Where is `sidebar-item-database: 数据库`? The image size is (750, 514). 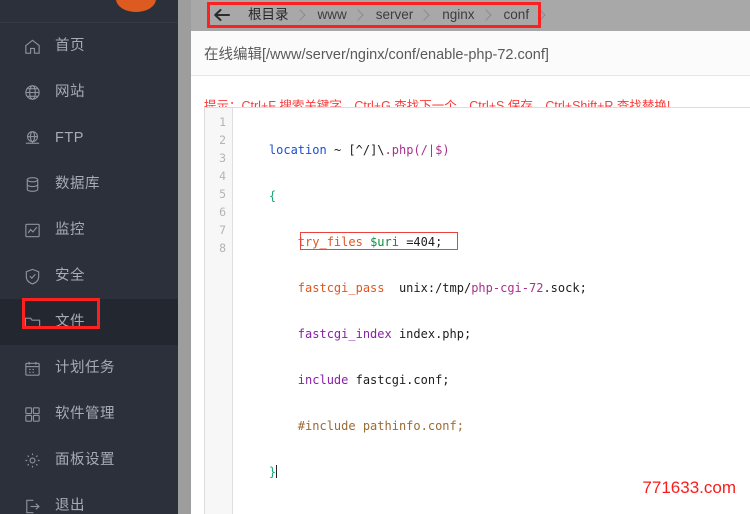 sidebar-item-database: 数据库 is located at coordinates (89, 184).